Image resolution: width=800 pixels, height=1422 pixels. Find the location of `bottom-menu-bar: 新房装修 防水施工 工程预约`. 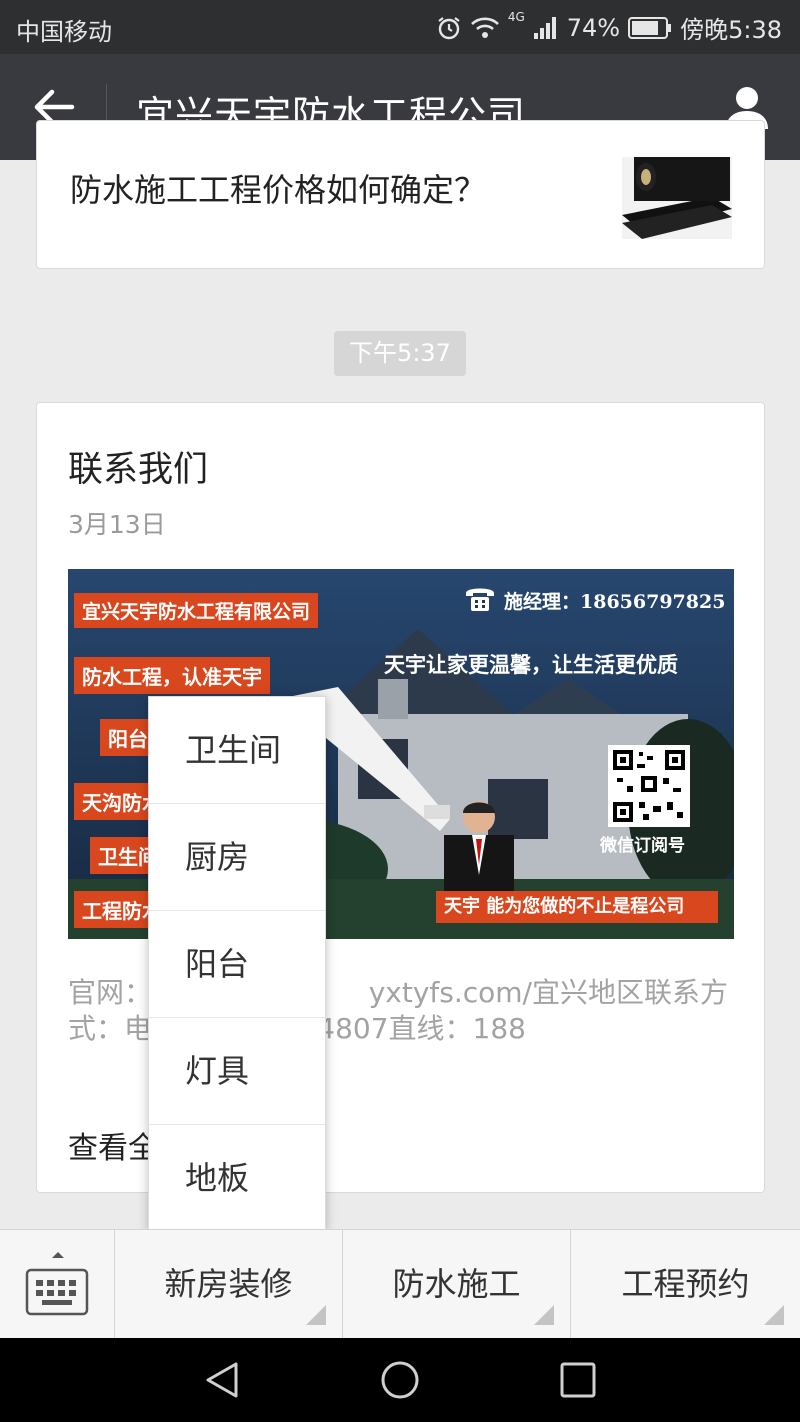

bottom-menu-bar: 新房装修 防水施工 工程预约 is located at coordinates (400, 1284).